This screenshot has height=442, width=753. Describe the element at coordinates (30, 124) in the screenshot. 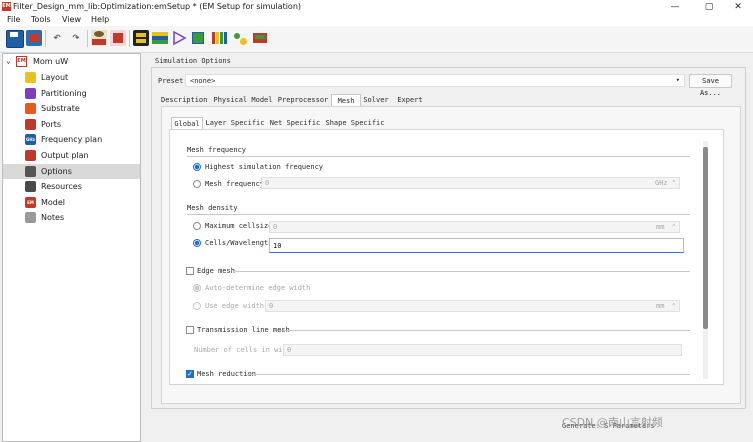

I see `ports-icon` at that location.